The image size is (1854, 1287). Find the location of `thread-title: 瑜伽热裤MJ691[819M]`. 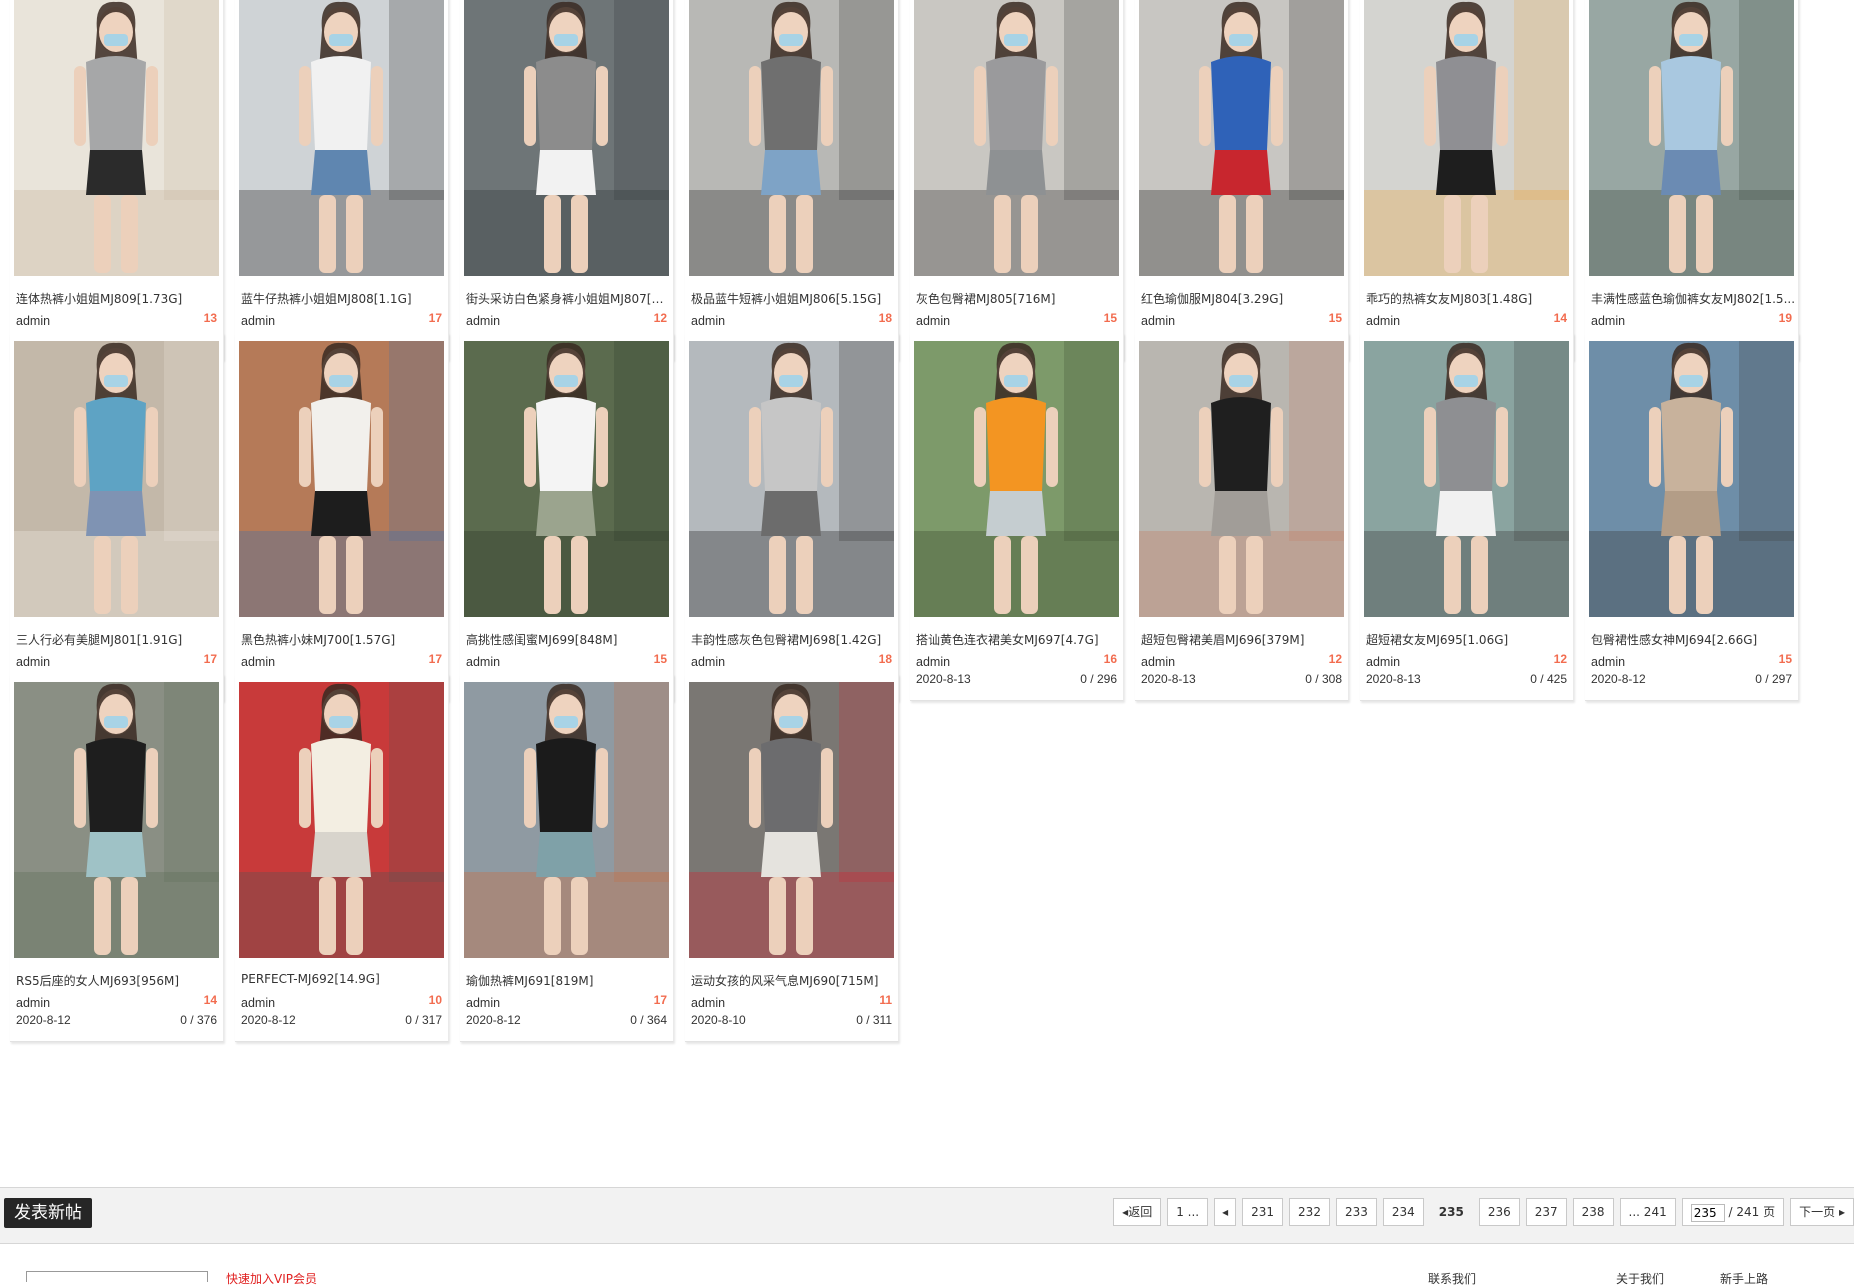

thread-title: 瑜伽热裤MJ691[819M] is located at coordinates (568, 980).